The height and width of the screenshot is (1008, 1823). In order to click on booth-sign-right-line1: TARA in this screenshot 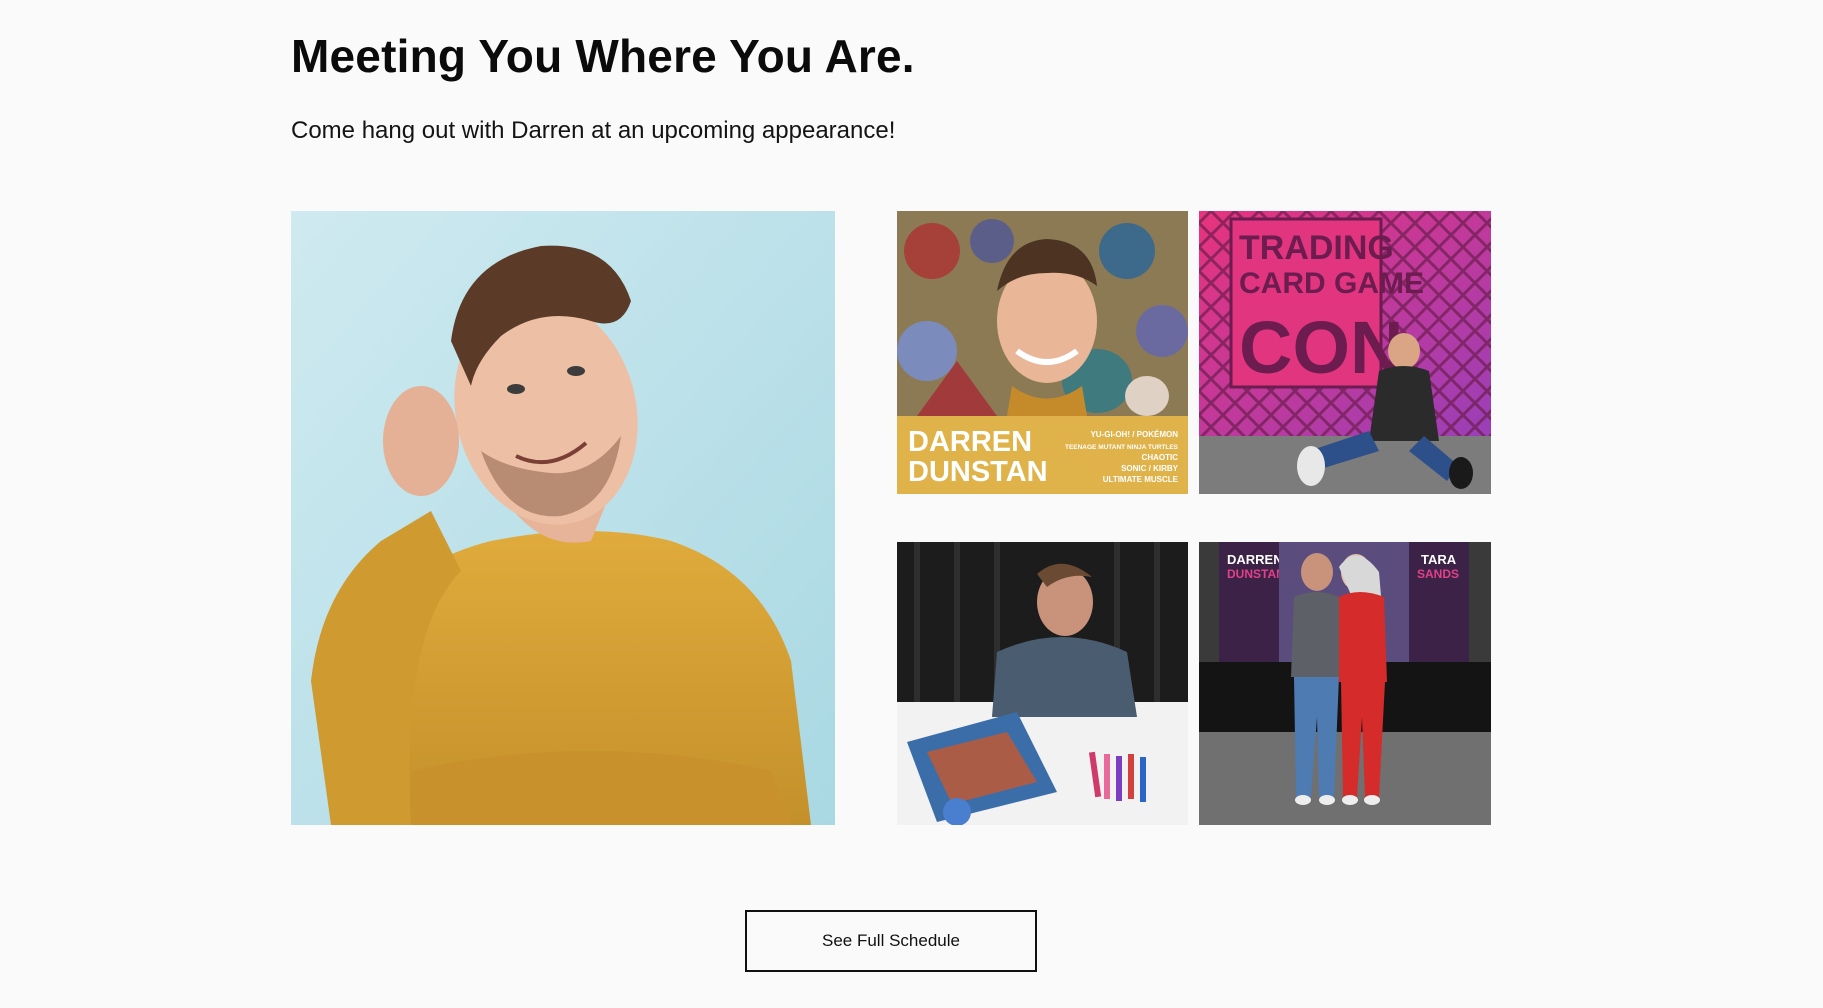, I will do `click(1439, 559)`.